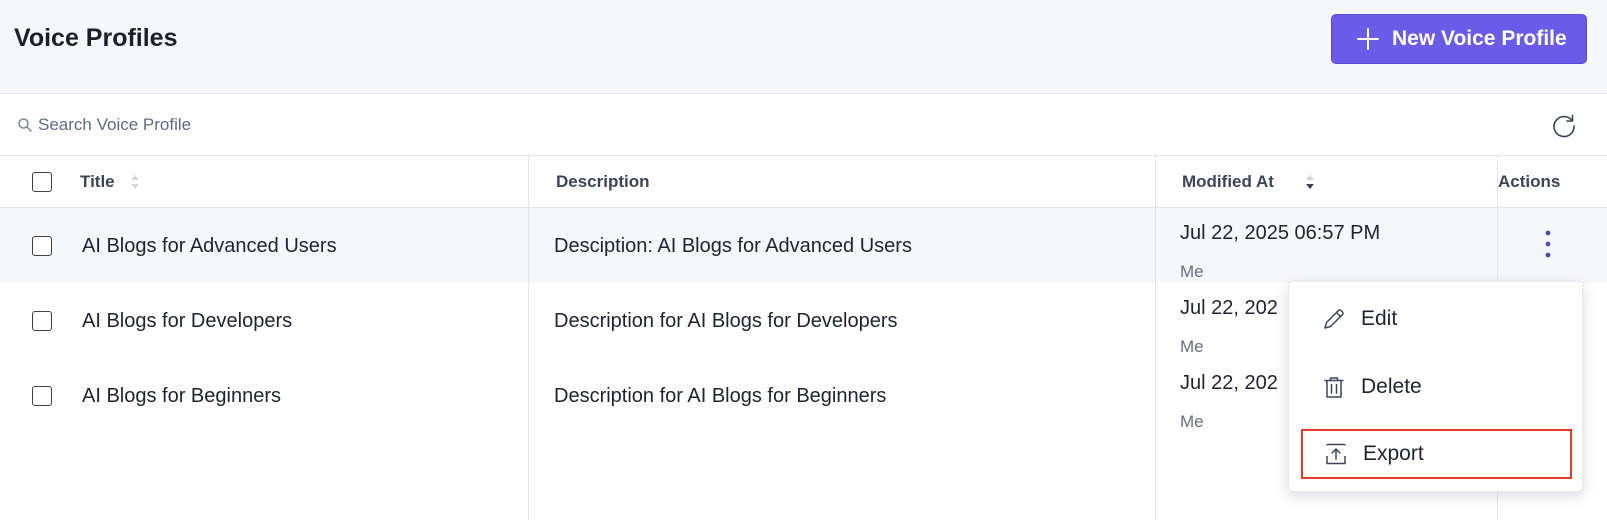 This screenshot has width=1607, height=520. Describe the element at coordinates (42, 182) in the screenshot. I see `select-all-checkbox` at that location.